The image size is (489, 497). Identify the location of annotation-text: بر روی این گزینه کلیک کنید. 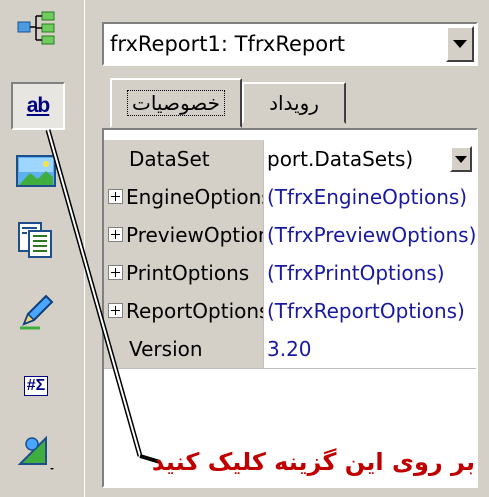
(313, 462).